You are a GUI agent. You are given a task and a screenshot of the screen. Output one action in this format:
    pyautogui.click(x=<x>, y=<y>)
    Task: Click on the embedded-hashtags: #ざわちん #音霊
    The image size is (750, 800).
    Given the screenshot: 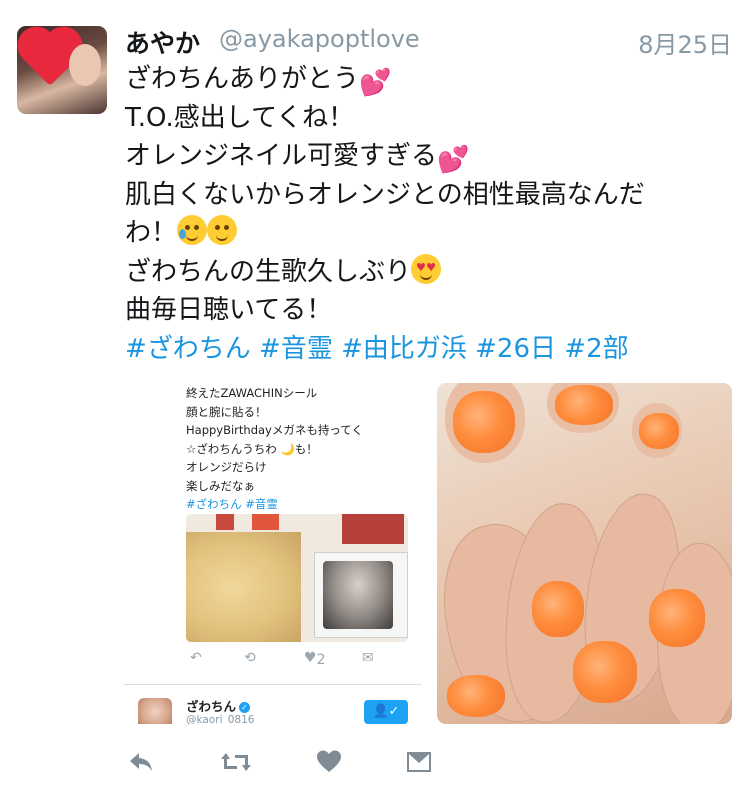 What is the action you would take?
    pyautogui.click(x=232, y=504)
    